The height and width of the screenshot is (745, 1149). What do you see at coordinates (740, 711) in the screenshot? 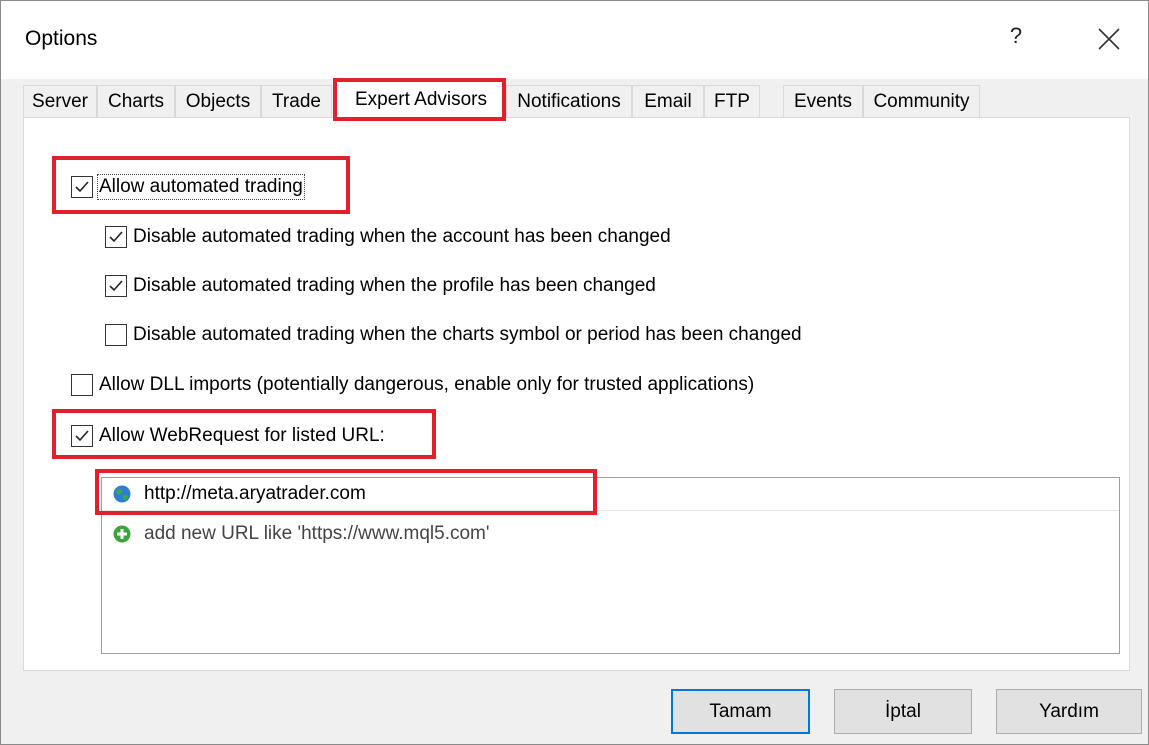
I see `ok-button: Tamam` at bounding box center [740, 711].